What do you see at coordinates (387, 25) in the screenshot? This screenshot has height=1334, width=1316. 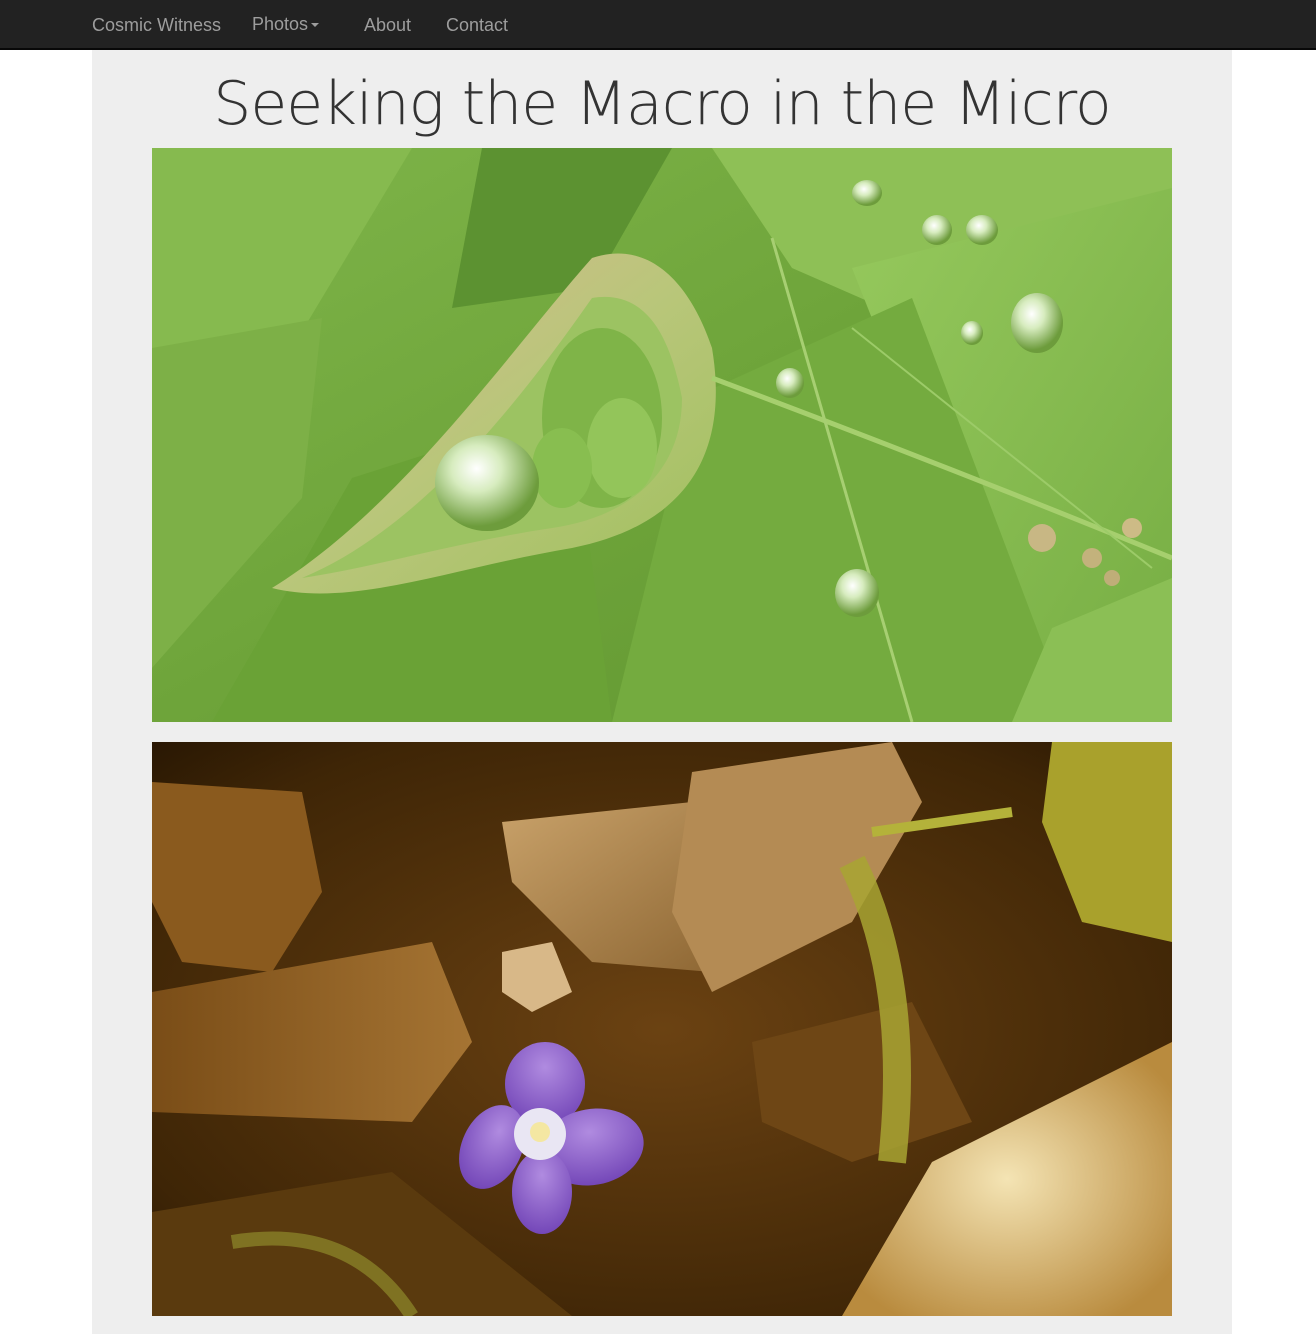 I see `nav-about-link: About` at bounding box center [387, 25].